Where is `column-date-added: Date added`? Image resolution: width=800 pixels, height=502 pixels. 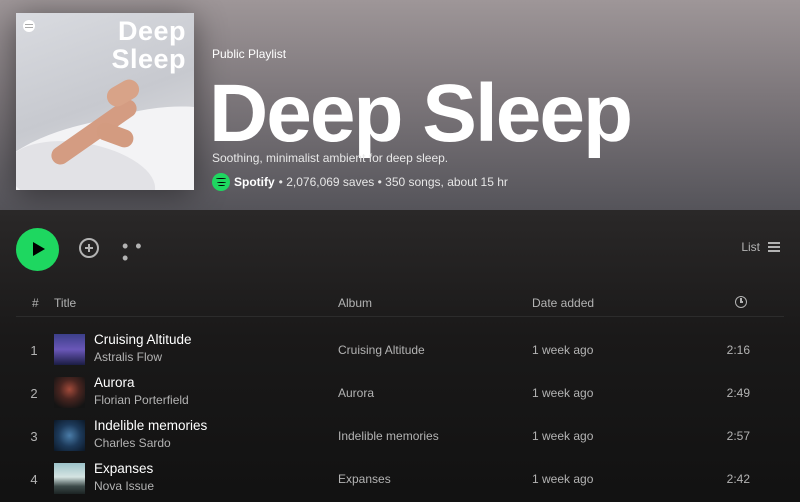 column-date-added: Date added is located at coordinates (563, 303).